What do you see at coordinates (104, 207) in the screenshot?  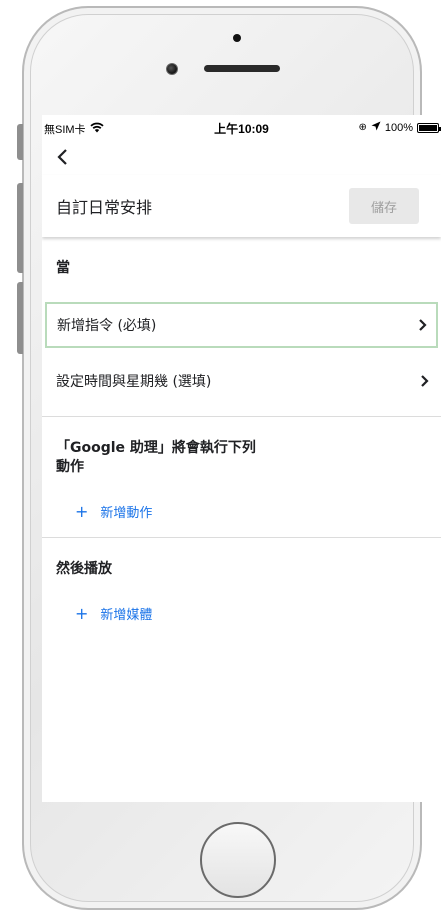 I see `page-title: 自訂日常安排` at bounding box center [104, 207].